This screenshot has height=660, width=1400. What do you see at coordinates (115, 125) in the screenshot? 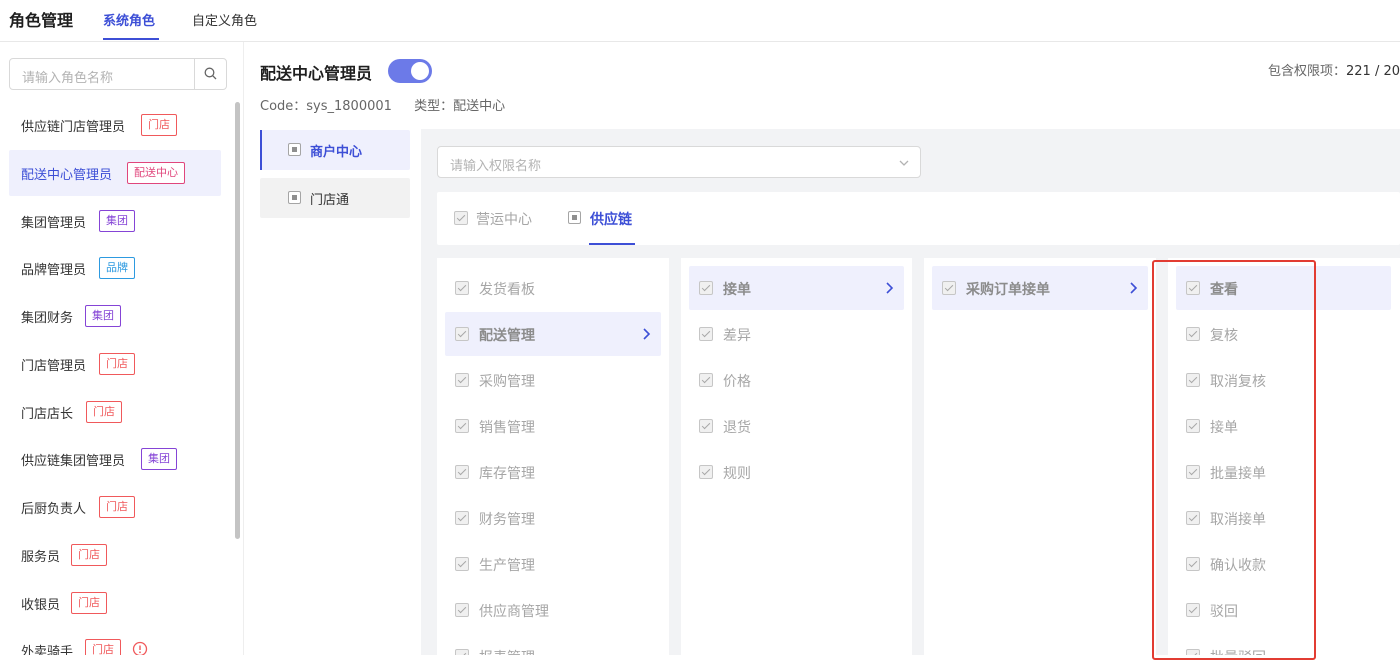
I see `role-item: 供应链门店管理员 门店` at bounding box center [115, 125].